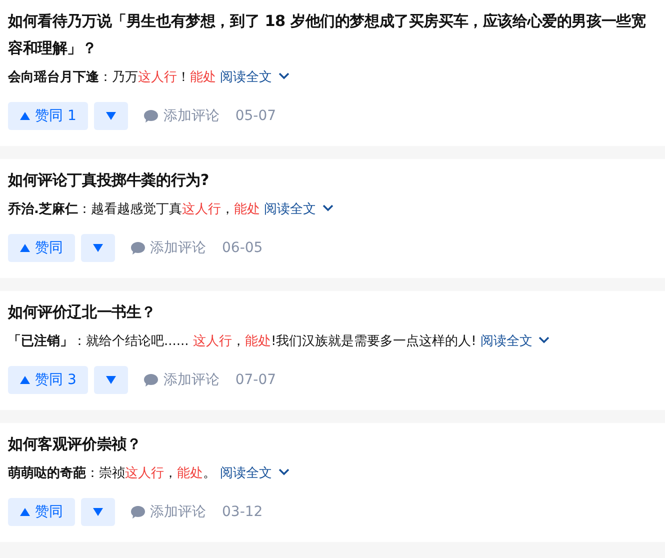 This screenshot has width=665, height=558. Describe the element at coordinates (332, 35) in the screenshot. I see `question-title: 如何看待乃万说「男生也有梦想，到了 18 岁他们的梦想成了买房买车，应该给心爱的男孩一些宽容和理解」？` at that location.